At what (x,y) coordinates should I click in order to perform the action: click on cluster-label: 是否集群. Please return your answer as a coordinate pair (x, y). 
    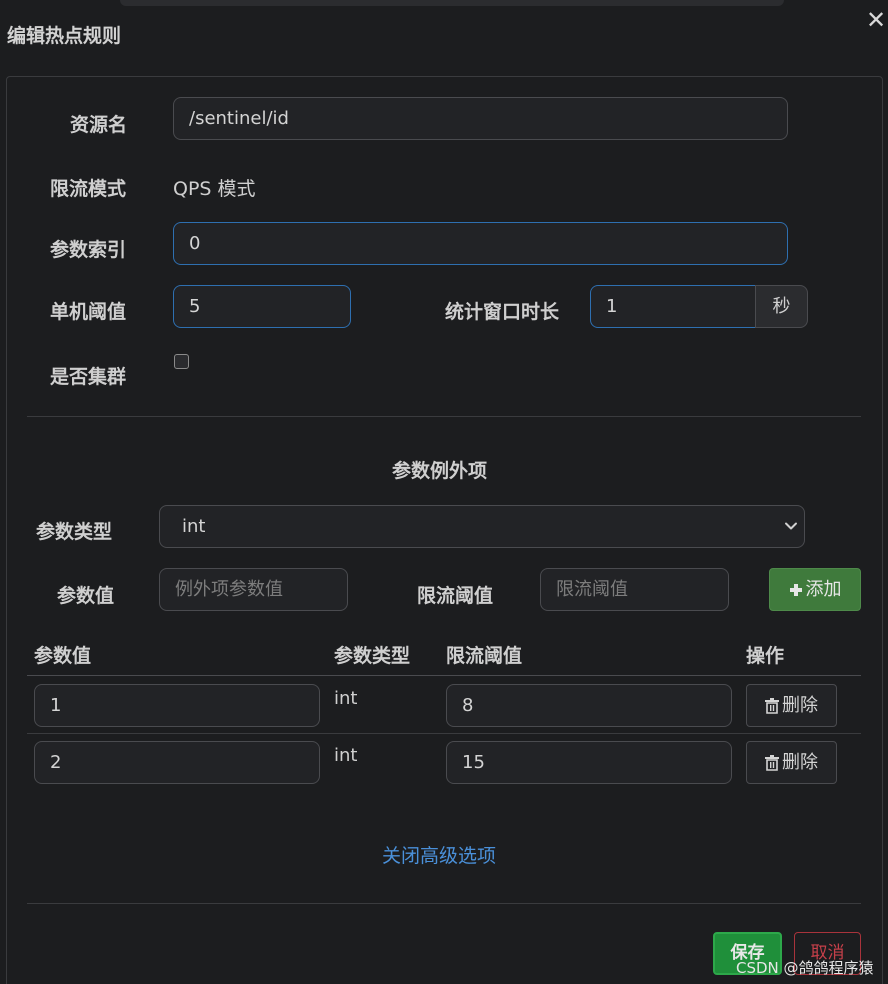
    Looking at the image, I should click on (88, 377).